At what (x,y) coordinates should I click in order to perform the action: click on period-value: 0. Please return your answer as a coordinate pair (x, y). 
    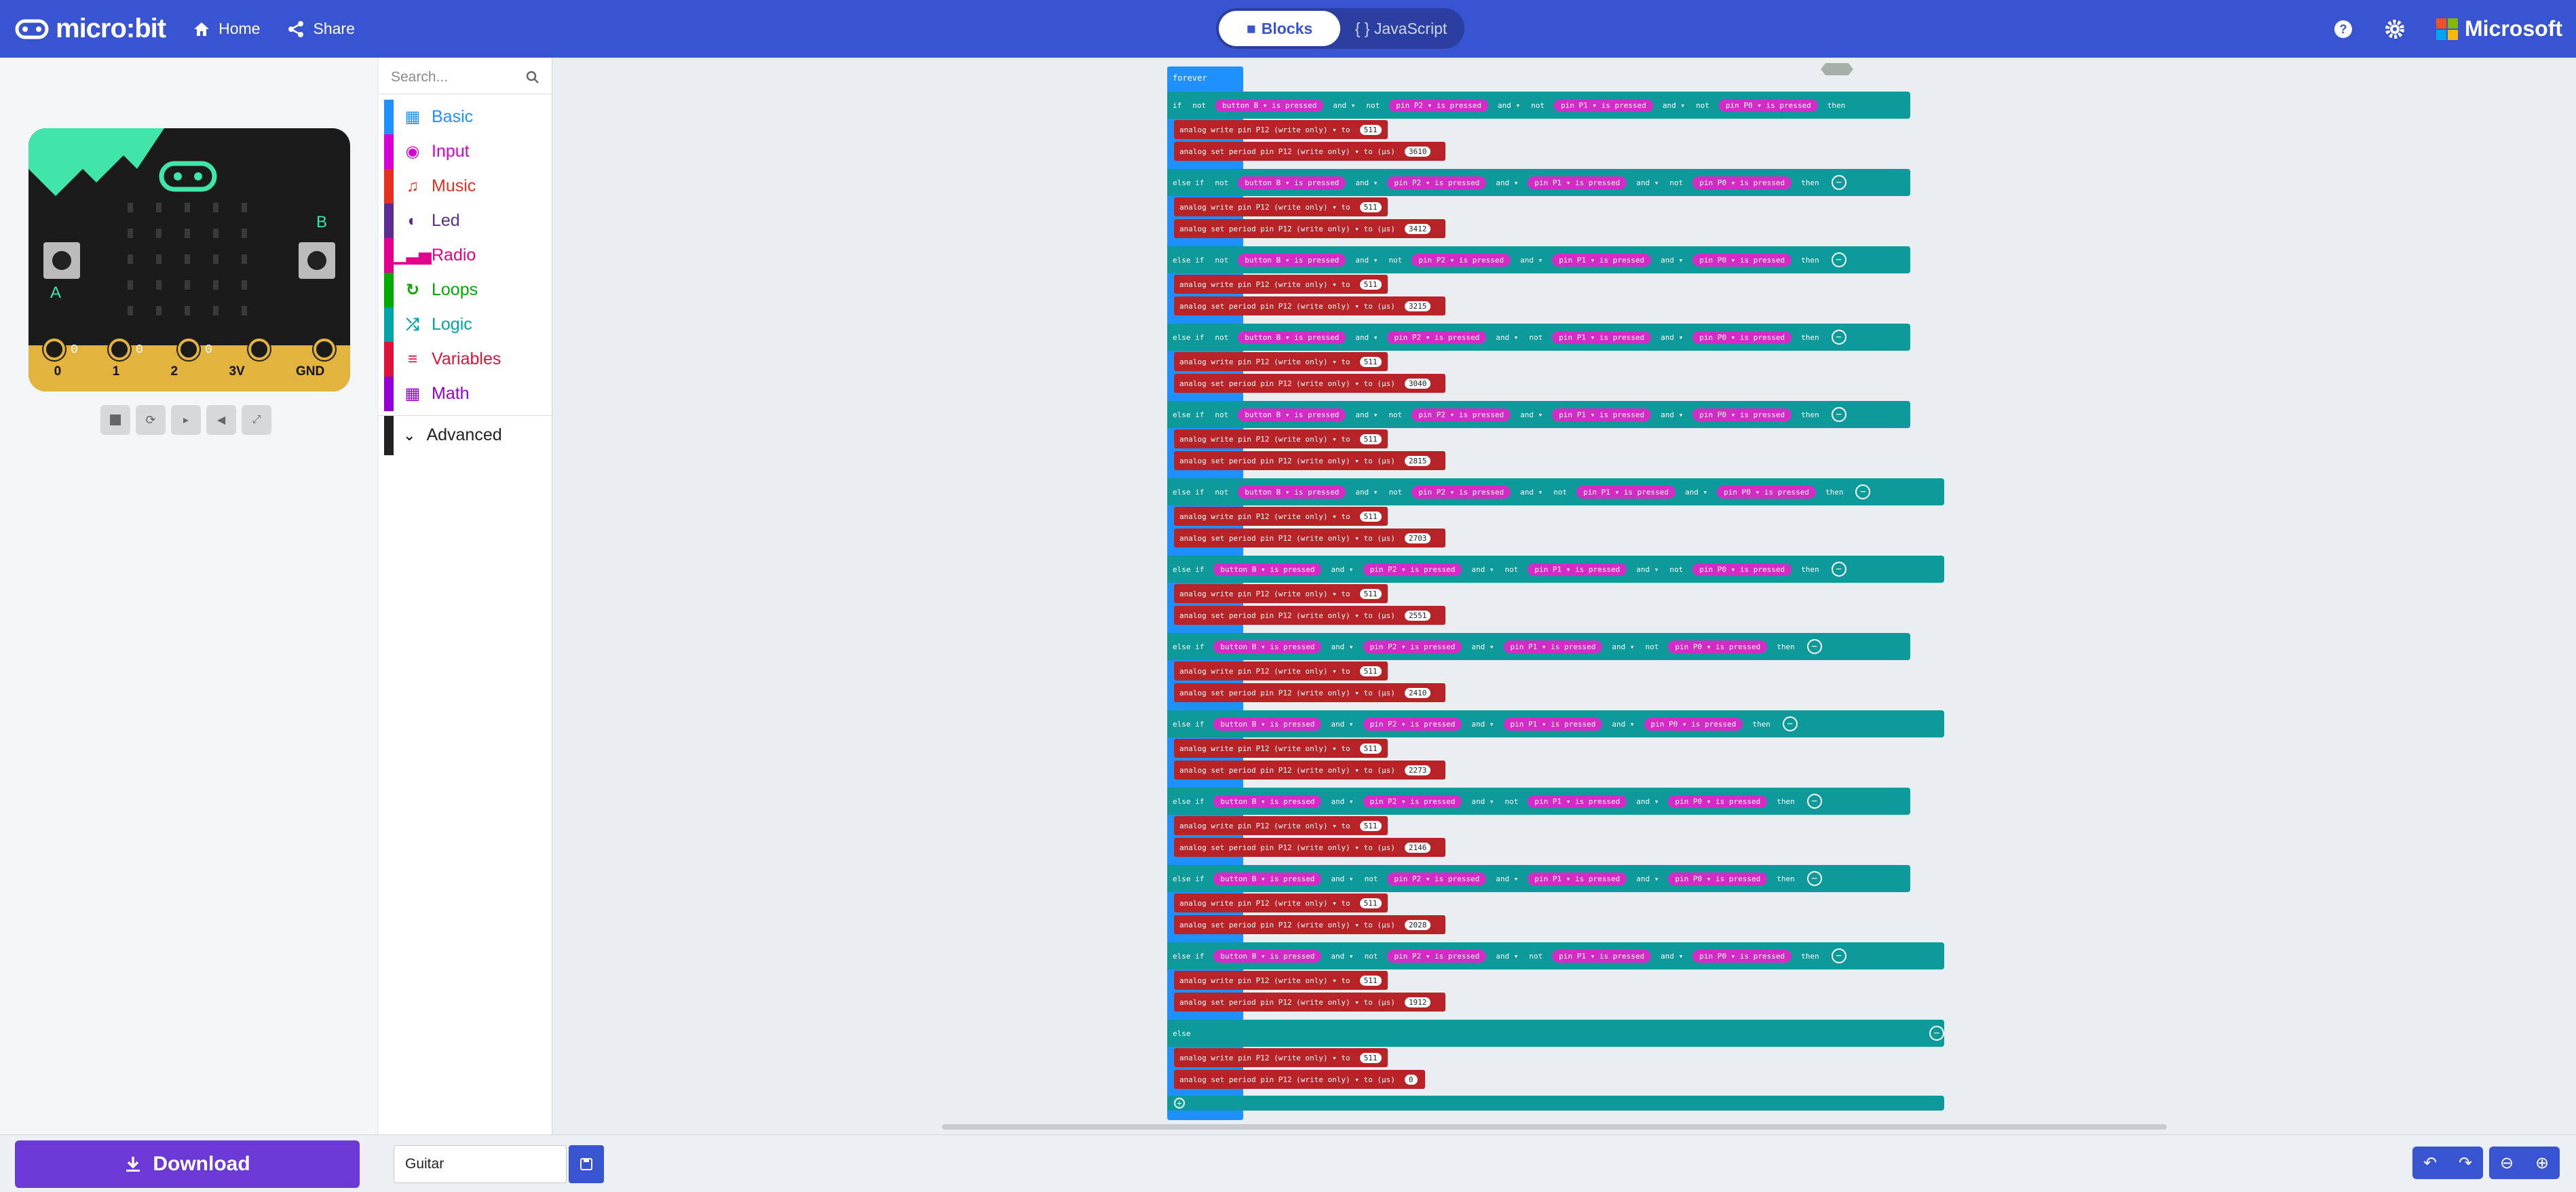
    Looking at the image, I should click on (1411, 1079).